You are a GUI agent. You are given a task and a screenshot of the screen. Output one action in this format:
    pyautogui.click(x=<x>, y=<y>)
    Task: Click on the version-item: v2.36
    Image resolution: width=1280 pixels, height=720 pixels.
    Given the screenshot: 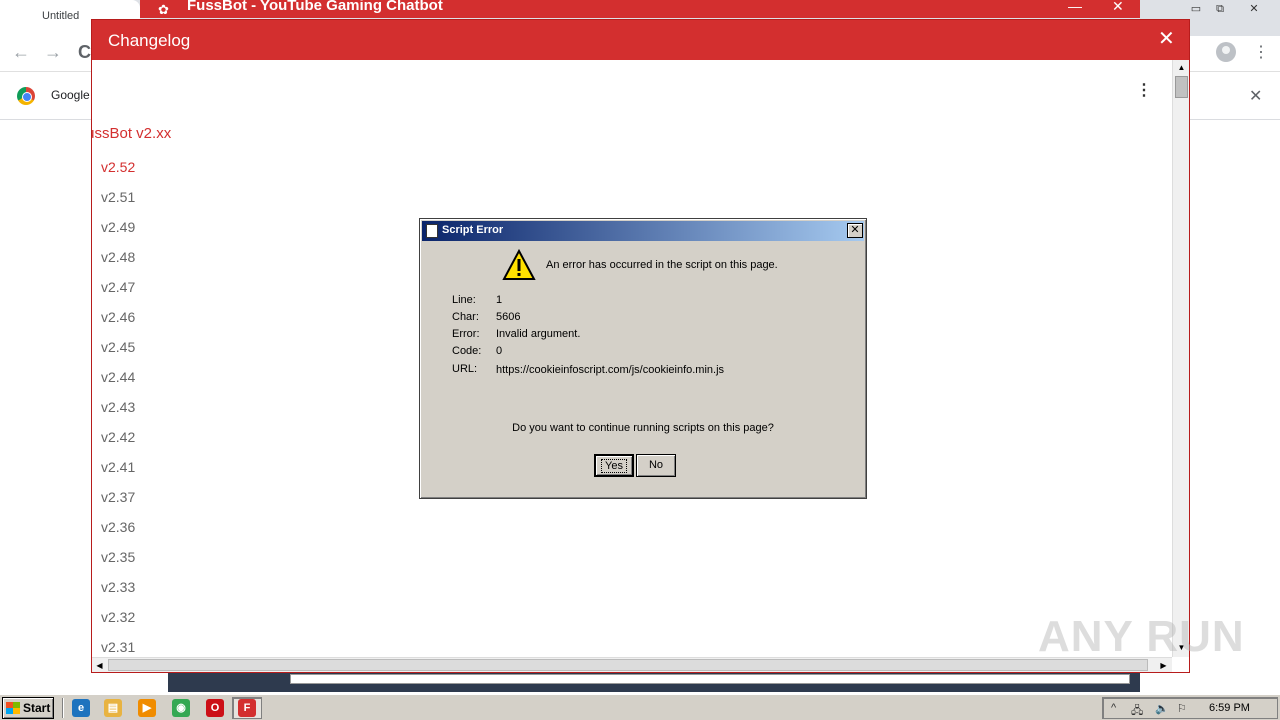 What is the action you would take?
    pyautogui.click(x=118, y=532)
    